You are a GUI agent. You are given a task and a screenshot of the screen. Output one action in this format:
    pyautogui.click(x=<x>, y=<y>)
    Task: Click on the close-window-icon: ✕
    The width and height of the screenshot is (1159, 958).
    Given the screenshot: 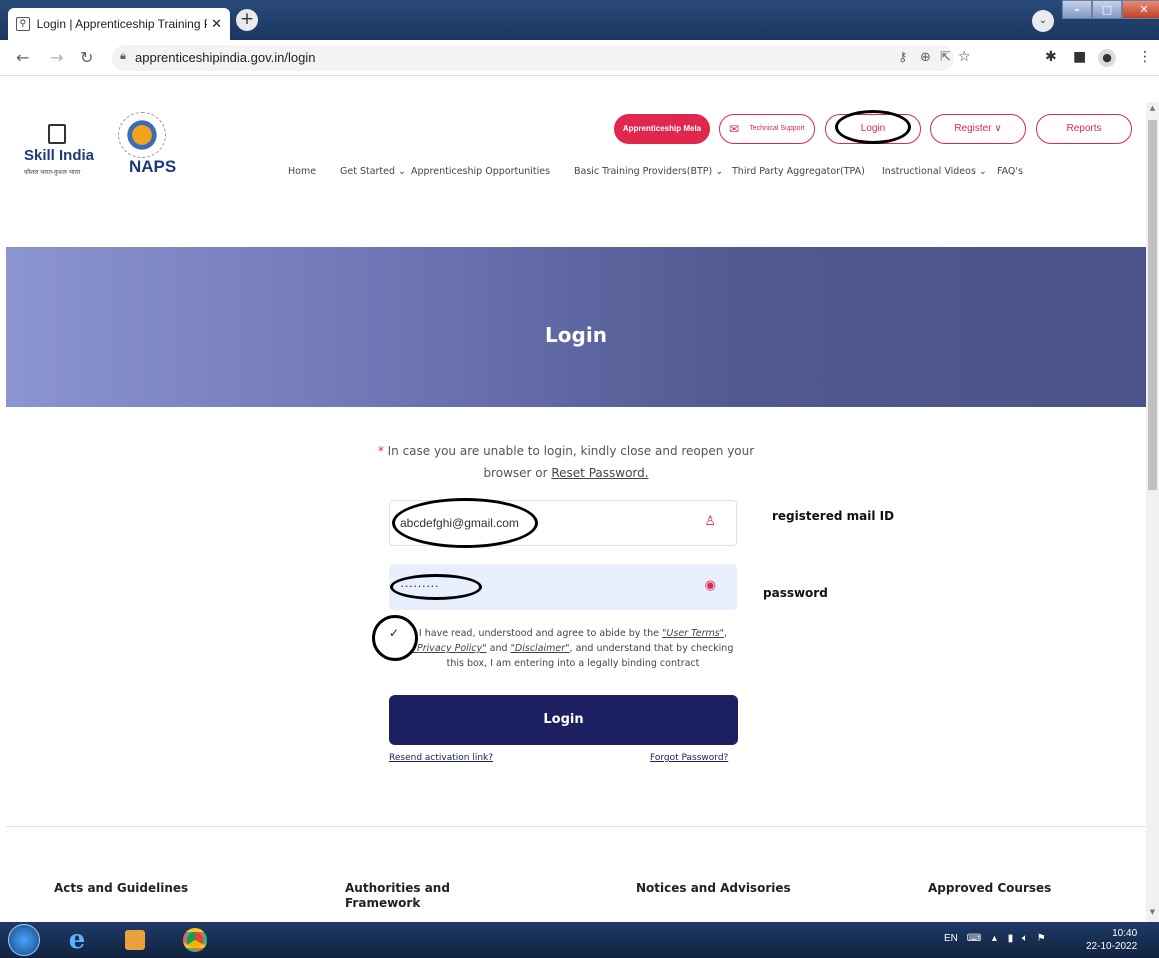 What is the action you would take?
    pyautogui.click(x=1140, y=9)
    